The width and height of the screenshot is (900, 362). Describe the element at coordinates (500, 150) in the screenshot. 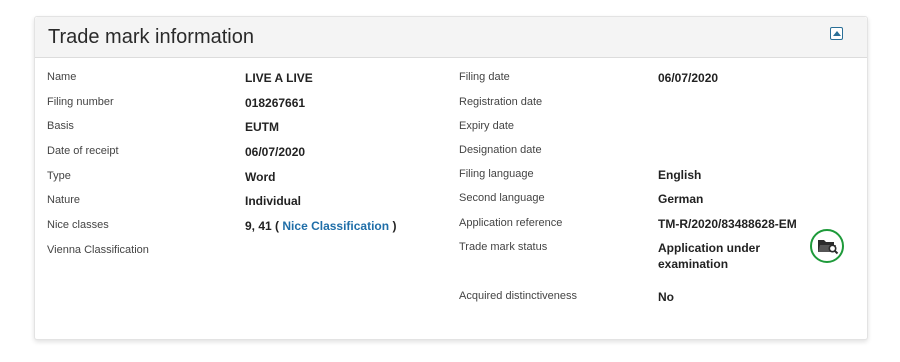

I see `designation-date-label: Designation date` at that location.